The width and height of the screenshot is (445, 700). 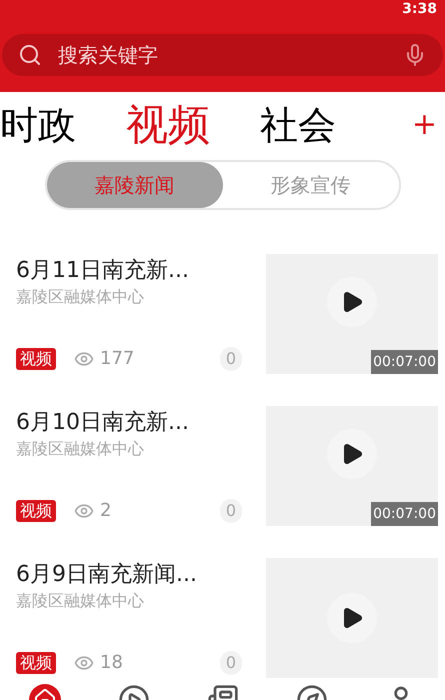 I want to click on add-channel-button: +, so click(x=424, y=125).